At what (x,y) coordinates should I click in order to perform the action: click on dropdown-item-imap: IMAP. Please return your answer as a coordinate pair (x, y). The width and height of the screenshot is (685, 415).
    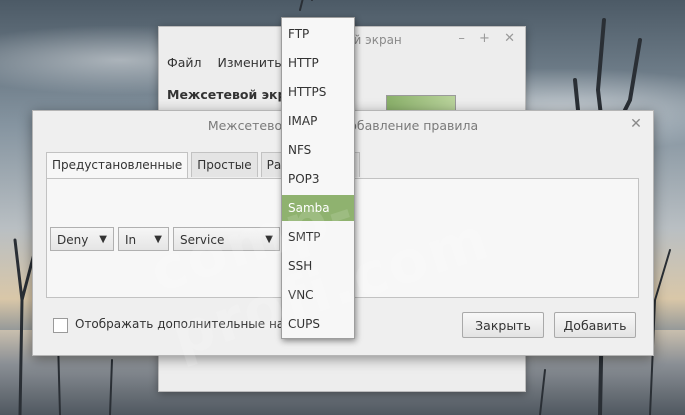
    Looking at the image, I should click on (318, 121).